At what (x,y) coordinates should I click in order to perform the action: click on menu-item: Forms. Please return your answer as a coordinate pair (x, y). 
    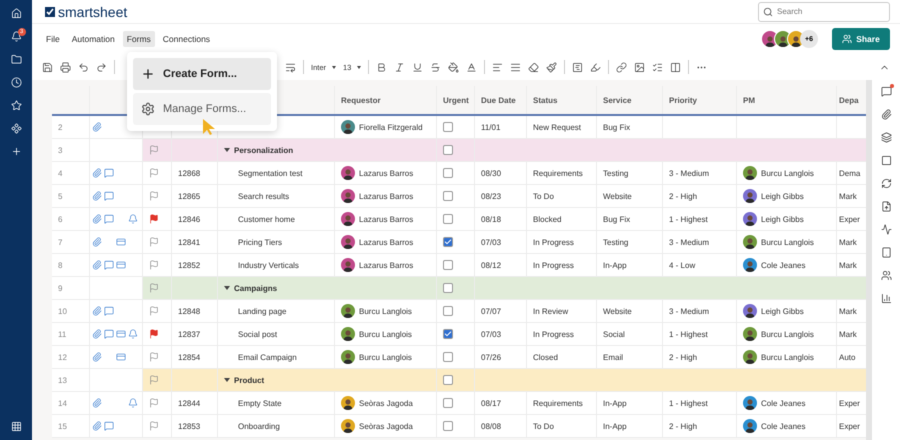
    Looking at the image, I should click on (138, 39).